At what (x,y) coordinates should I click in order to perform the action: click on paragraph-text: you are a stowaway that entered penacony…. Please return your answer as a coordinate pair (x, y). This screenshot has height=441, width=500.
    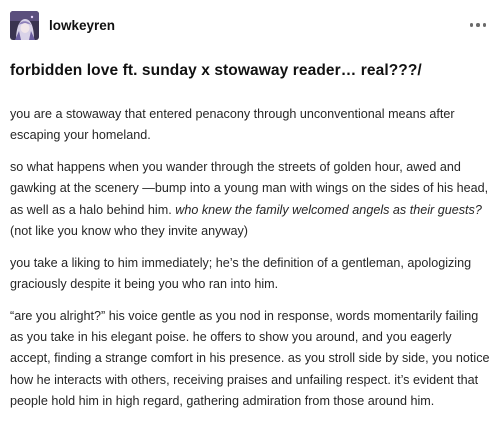
    Looking at the image, I should click on (232, 125).